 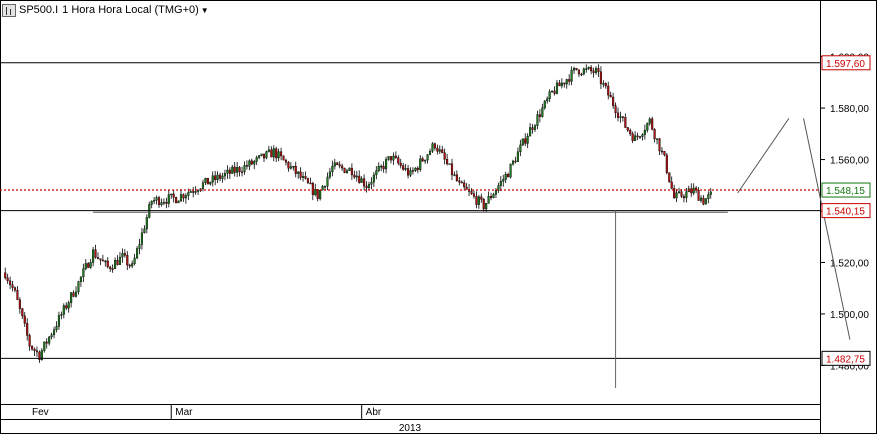 I want to click on month-label: Fev, so click(x=40, y=412).